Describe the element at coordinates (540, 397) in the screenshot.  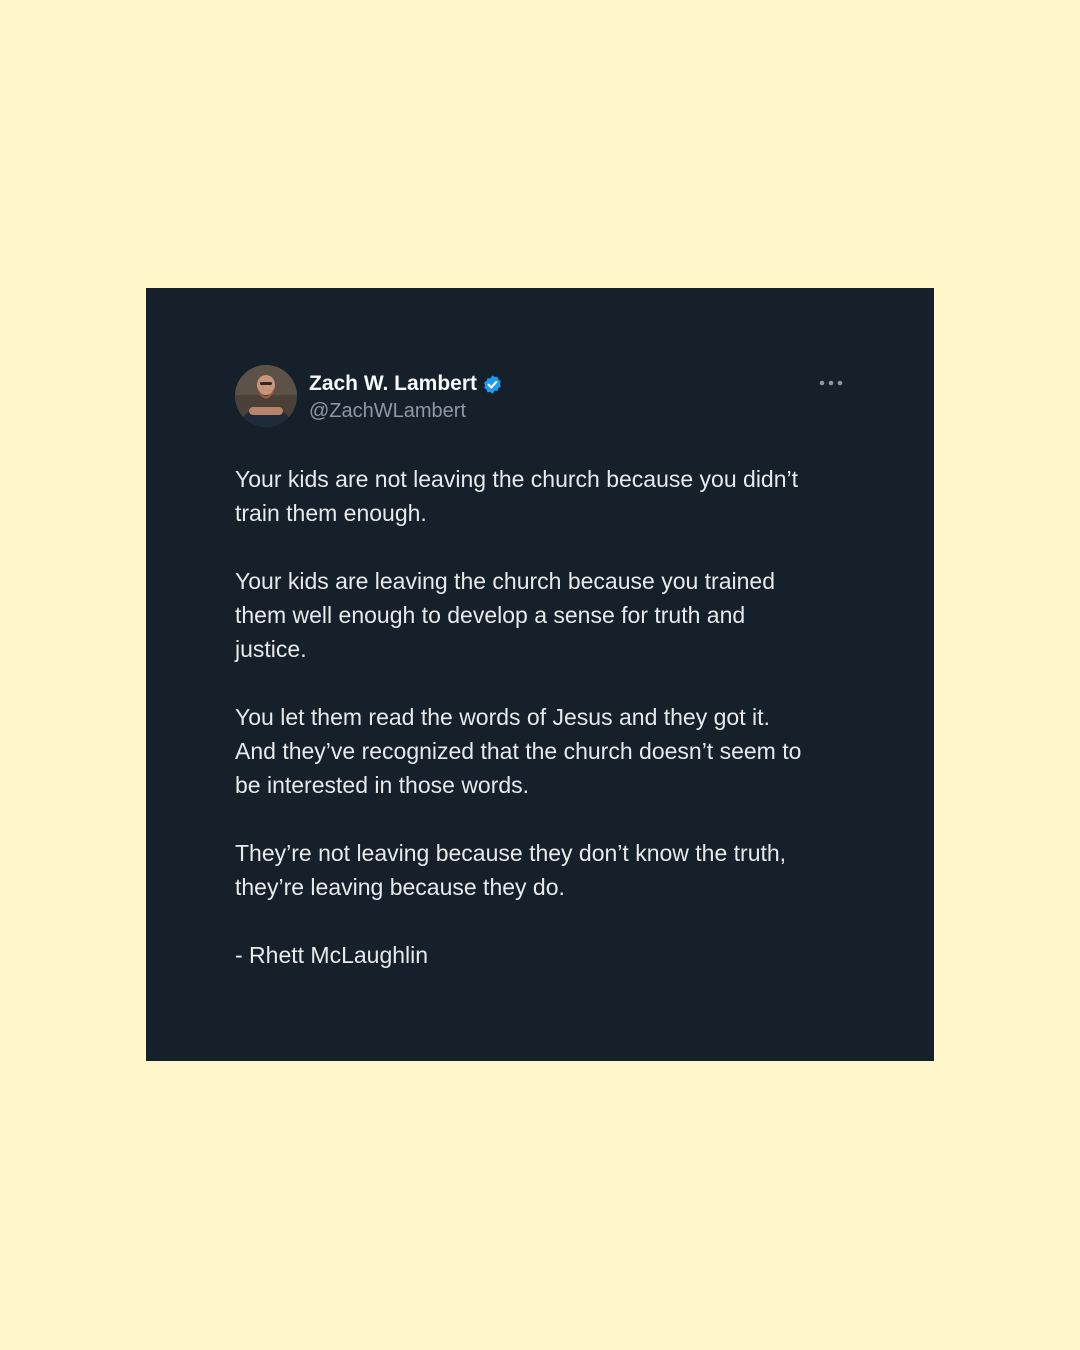
I see `tweet-header: Zach W. Lambert @ZachWLambert` at that location.